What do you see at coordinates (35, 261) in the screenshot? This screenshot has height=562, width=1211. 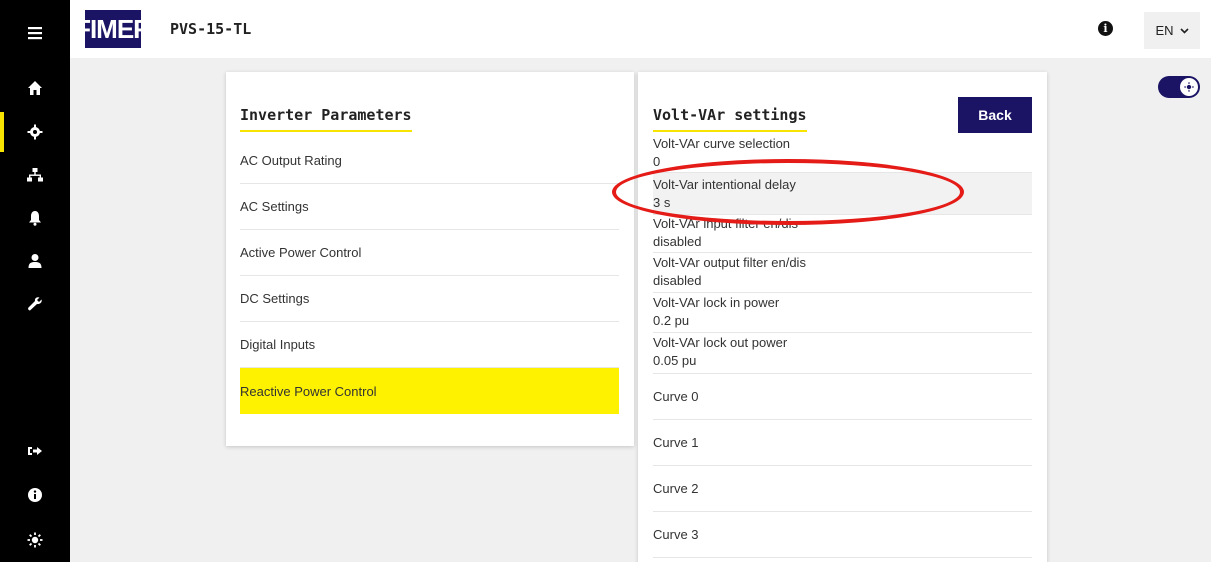 I see `user-icon` at bounding box center [35, 261].